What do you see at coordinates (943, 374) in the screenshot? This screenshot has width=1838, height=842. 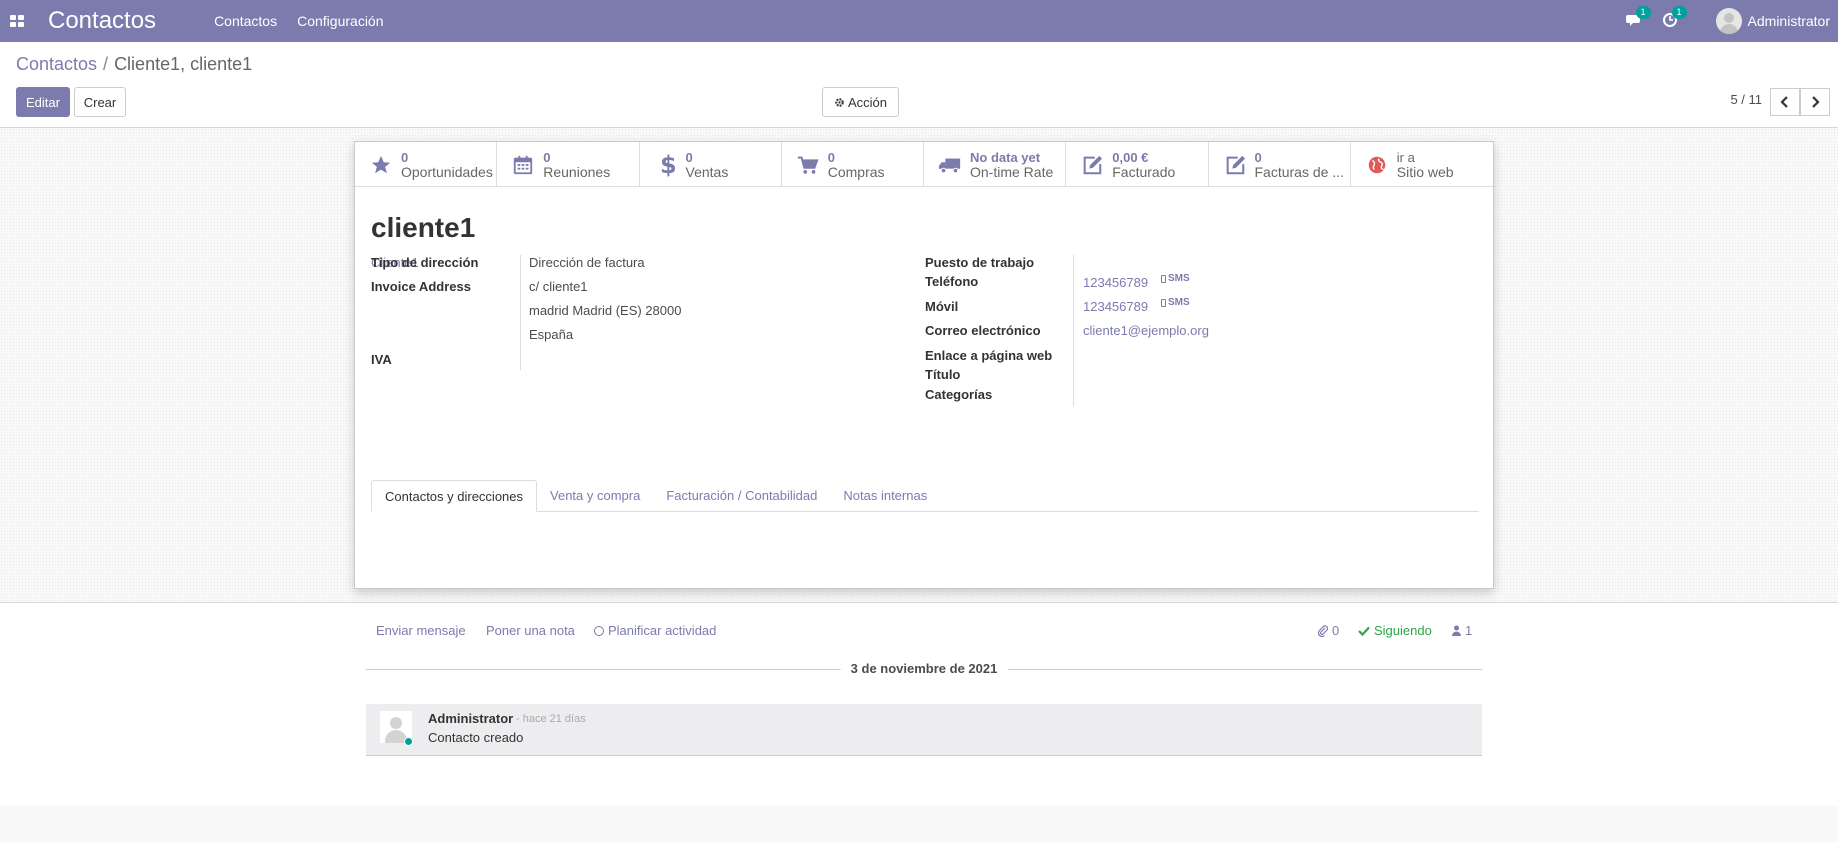 I see `title-label: Título` at bounding box center [943, 374].